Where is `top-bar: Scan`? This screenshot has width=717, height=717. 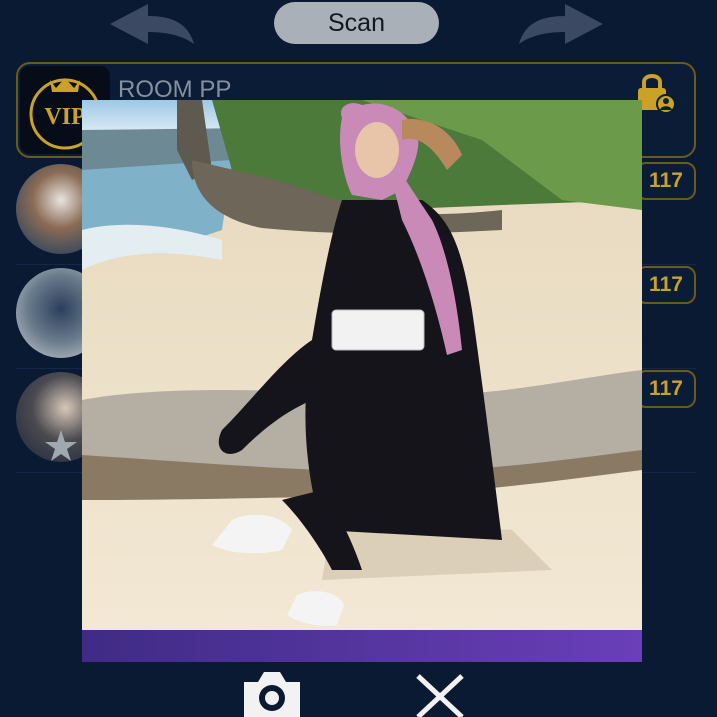 top-bar: Scan is located at coordinates (358, 25).